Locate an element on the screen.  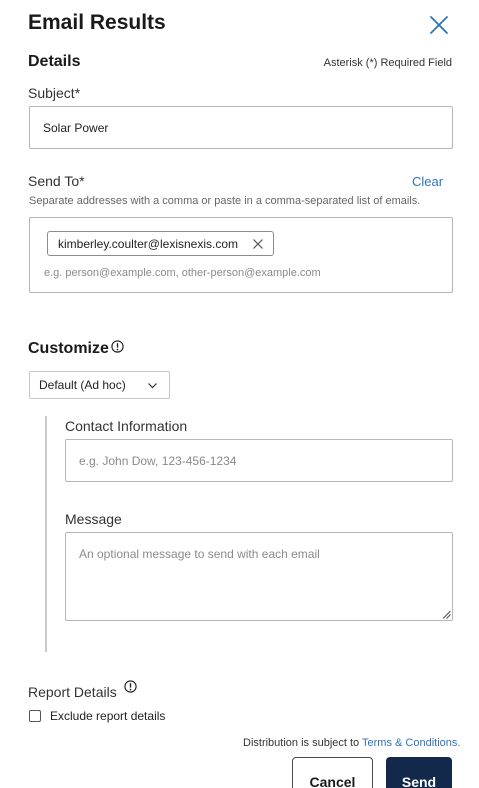
distribution-text: Distribution is subject to is located at coordinates (301, 743).